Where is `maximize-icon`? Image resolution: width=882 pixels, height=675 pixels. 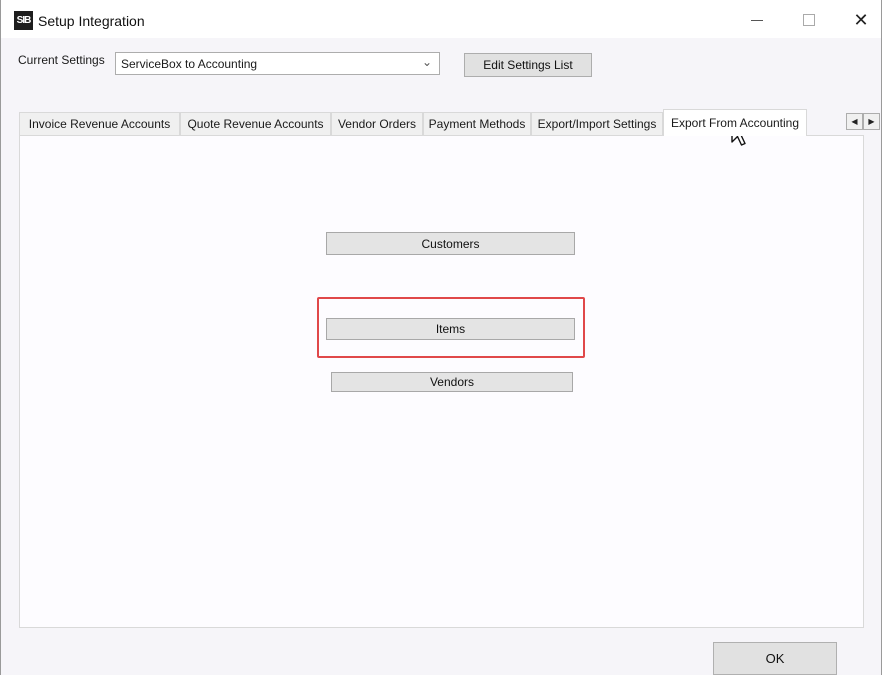
maximize-icon is located at coordinates (809, 20).